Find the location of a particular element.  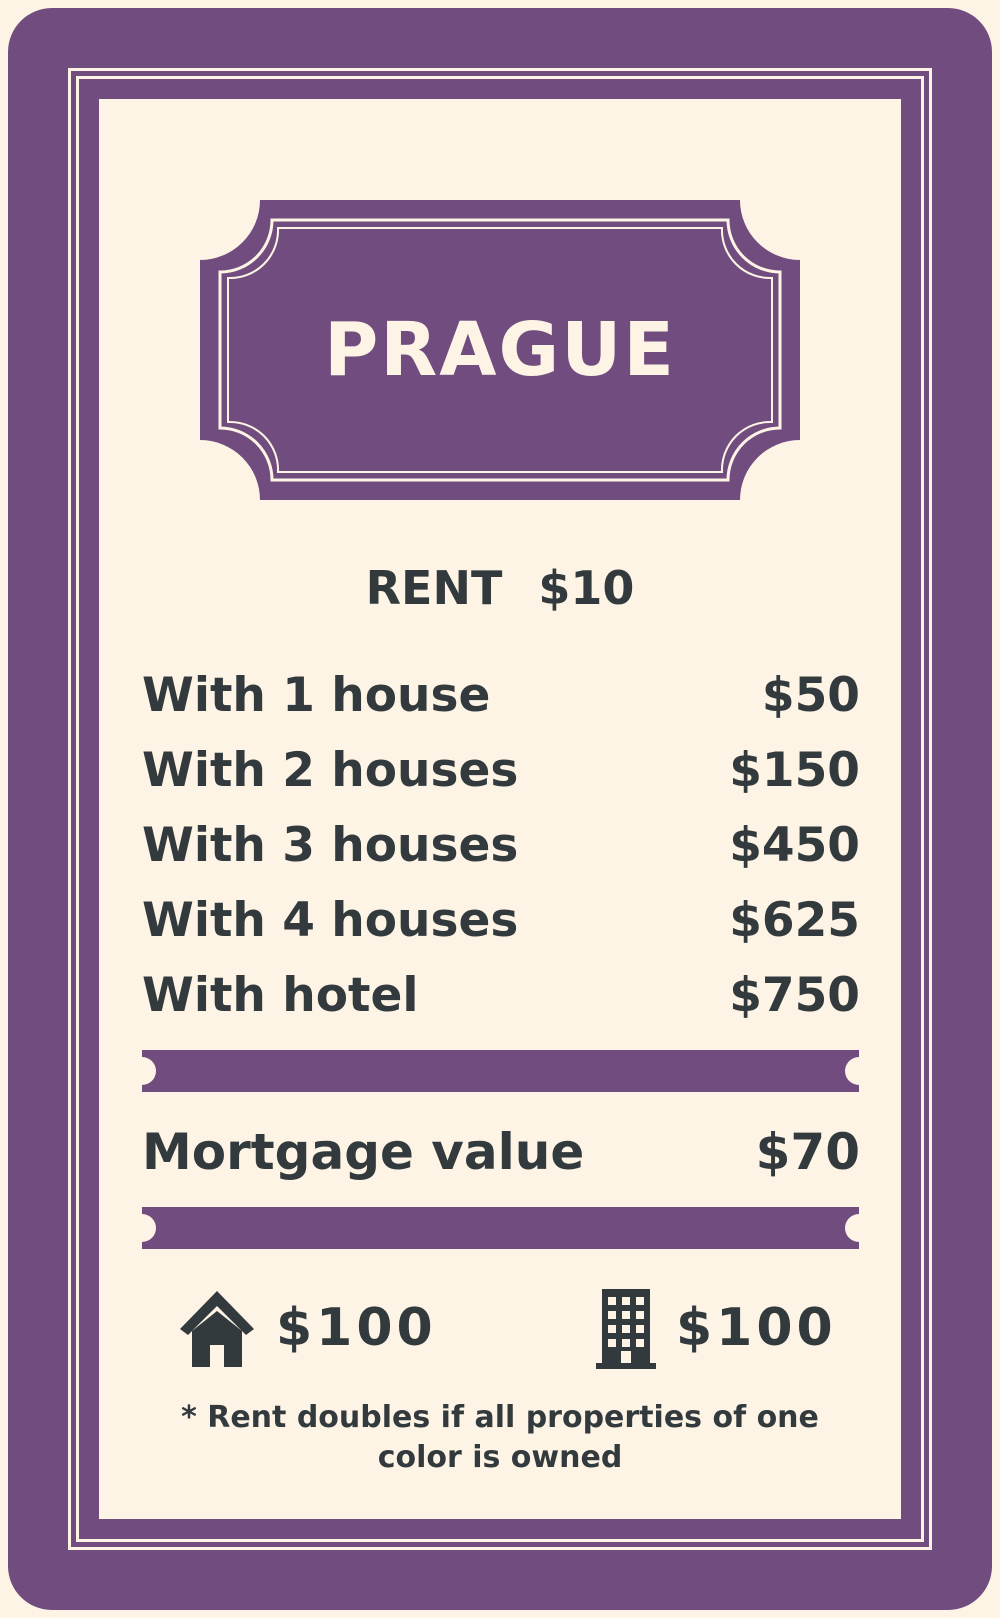

rent-row-value: $450 is located at coordinates (794, 845).